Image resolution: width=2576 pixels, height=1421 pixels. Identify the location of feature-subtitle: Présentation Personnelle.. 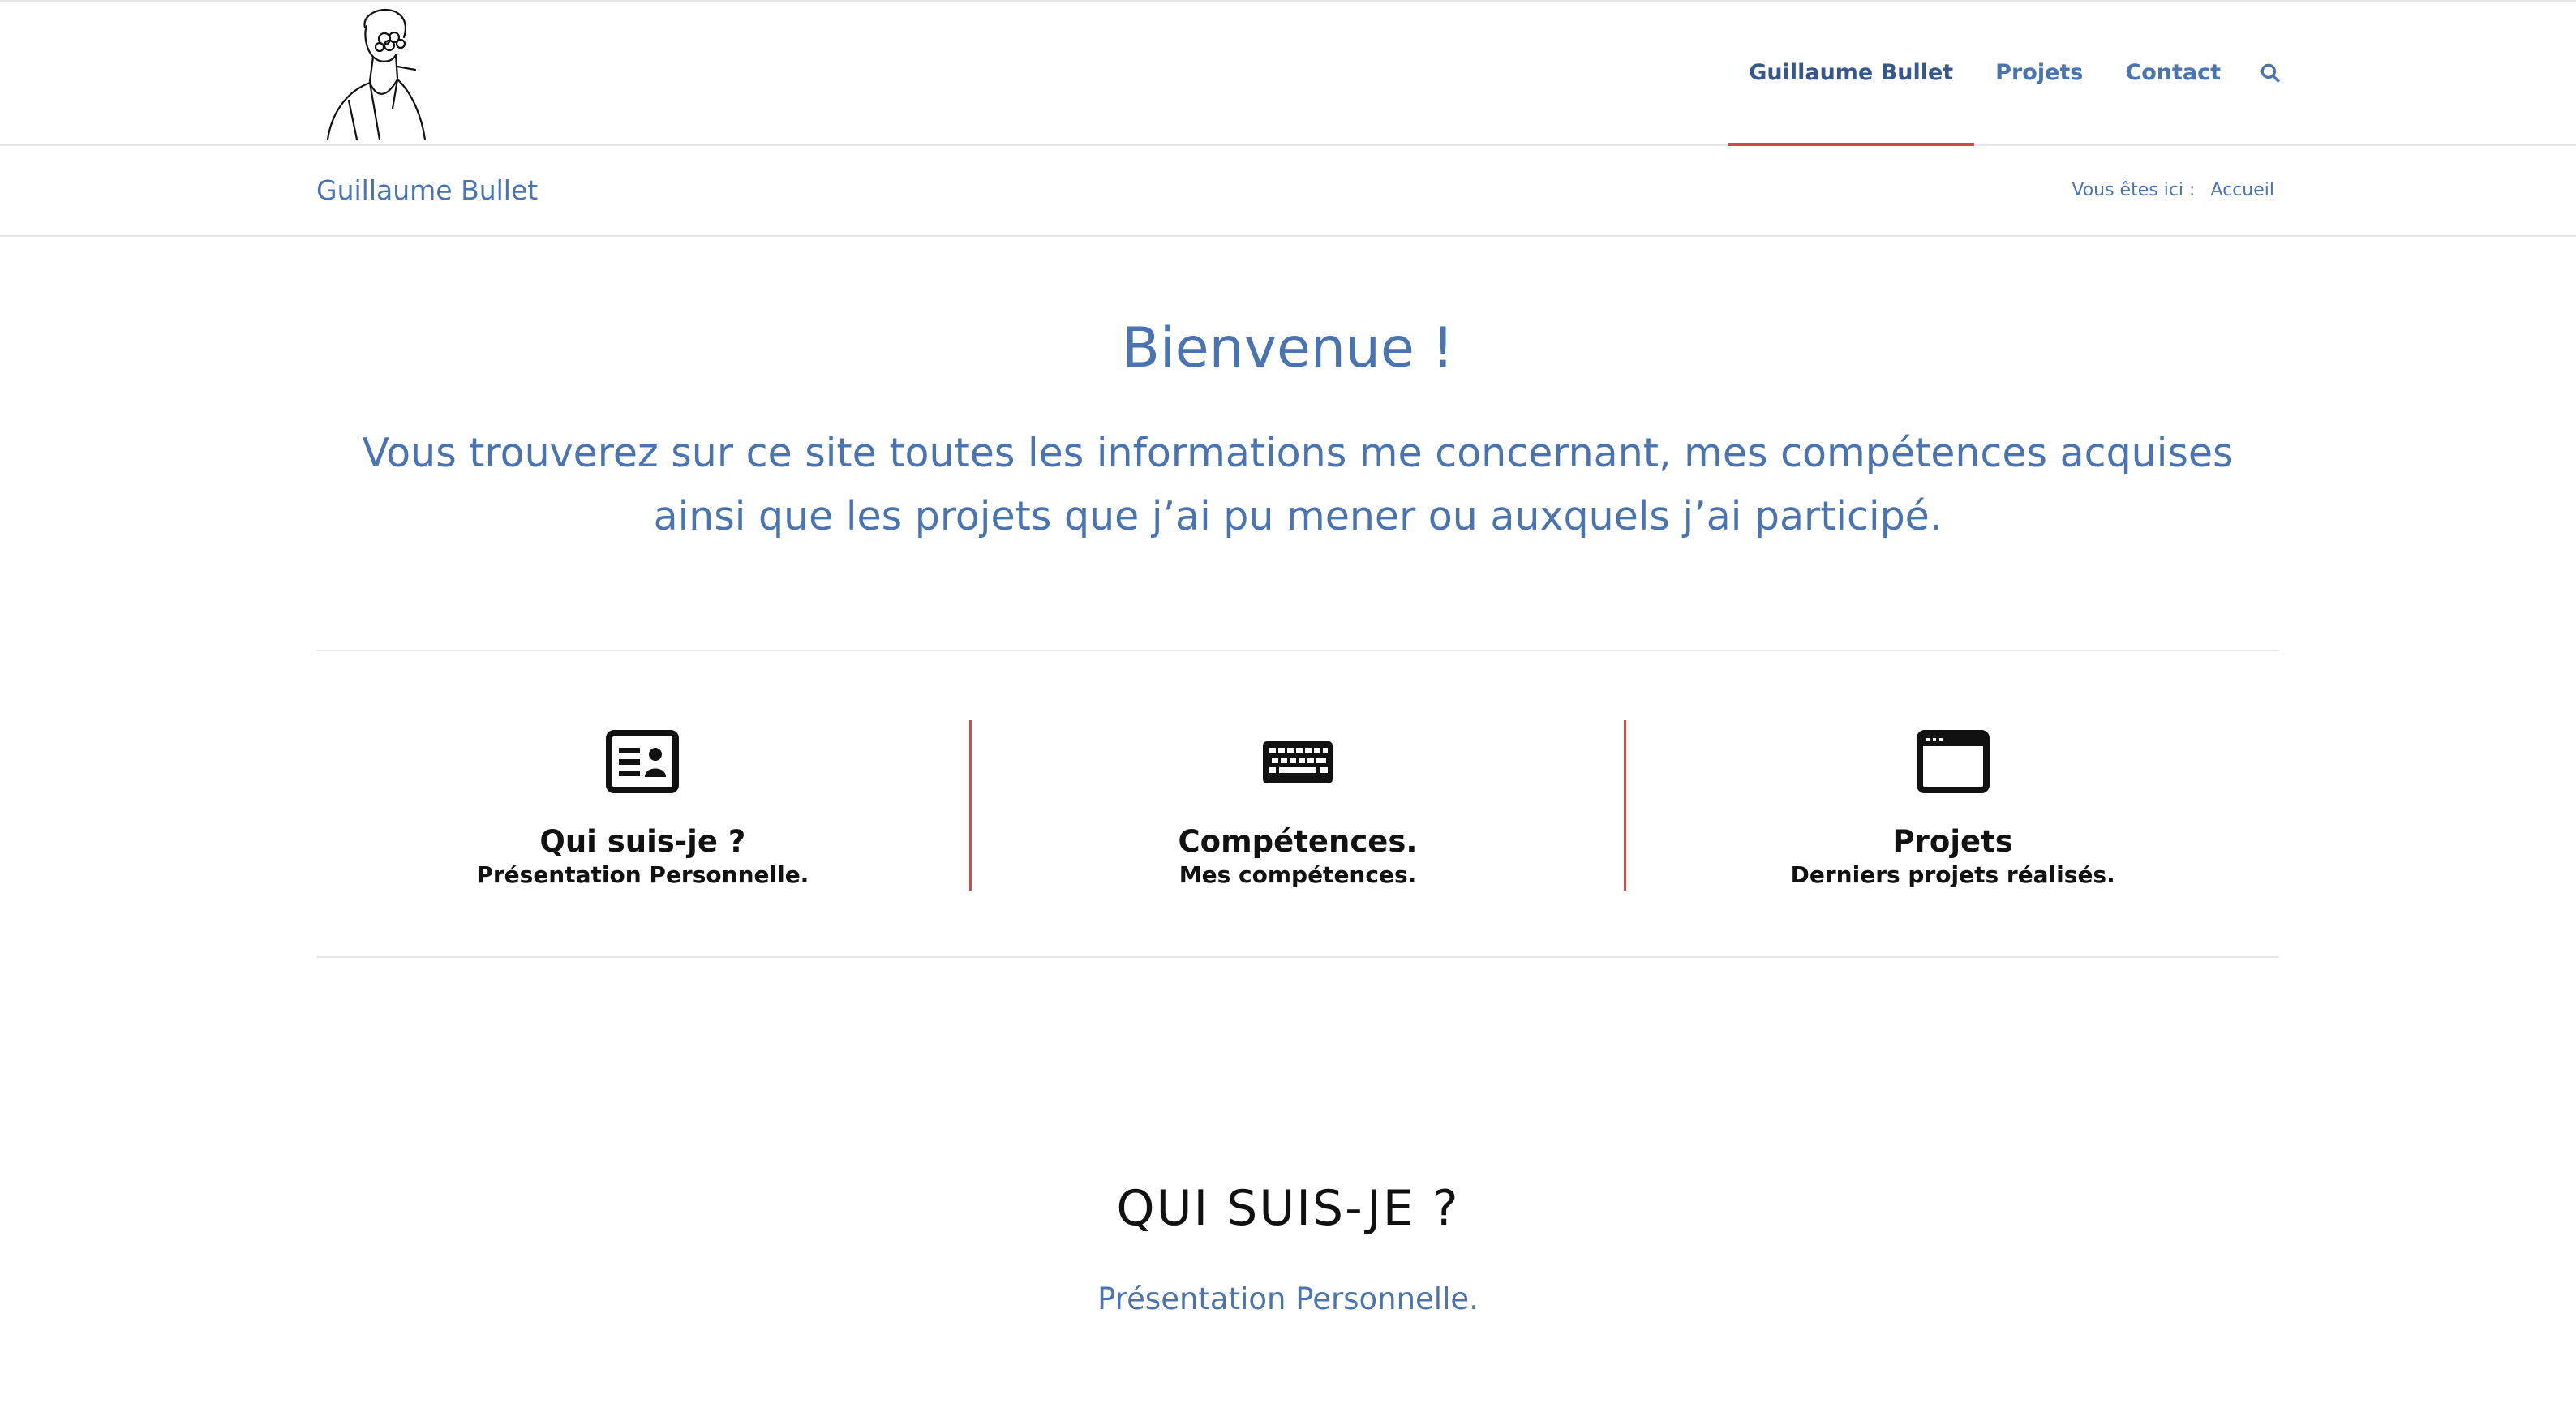
(642, 874).